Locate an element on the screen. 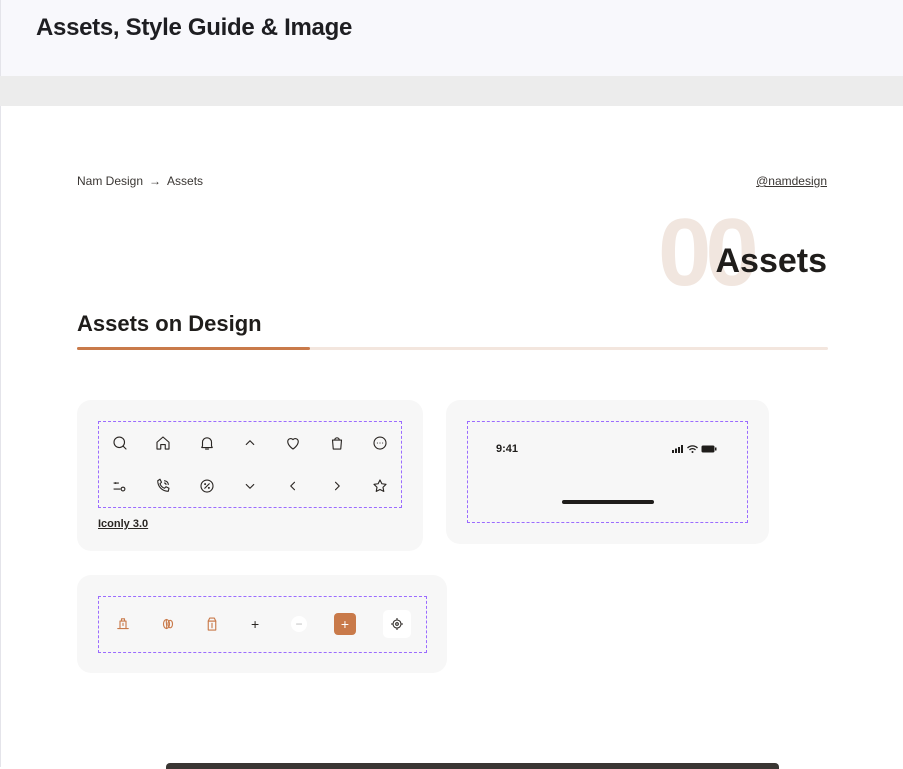 The height and width of the screenshot is (769, 903). call-icon is located at coordinates (163, 486).